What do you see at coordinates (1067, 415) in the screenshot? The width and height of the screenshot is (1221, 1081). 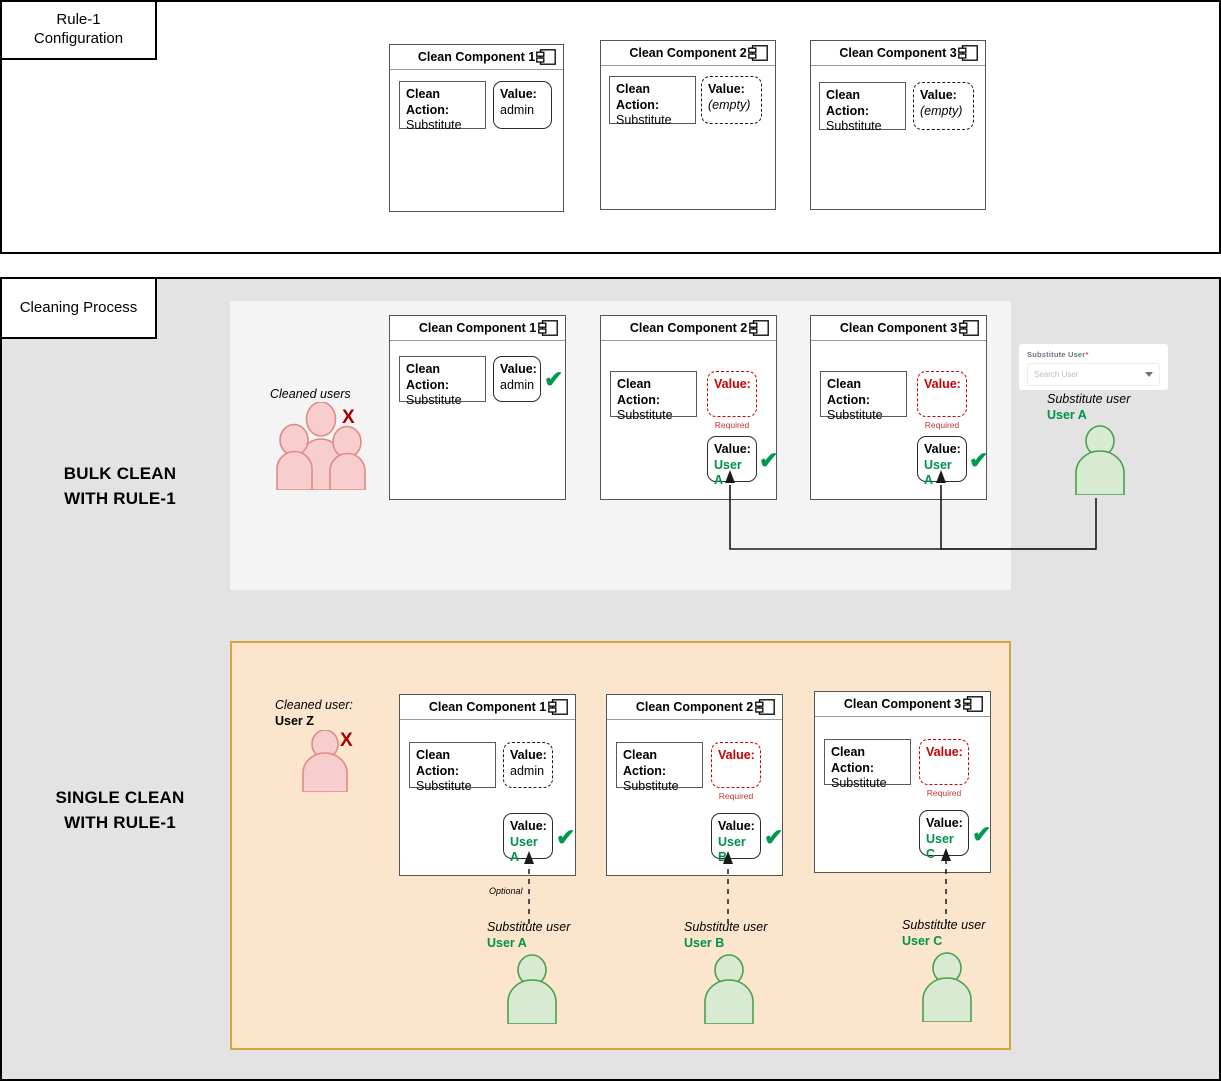 I see `bulk-substitute-user-name: User A` at bounding box center [1067, 415].